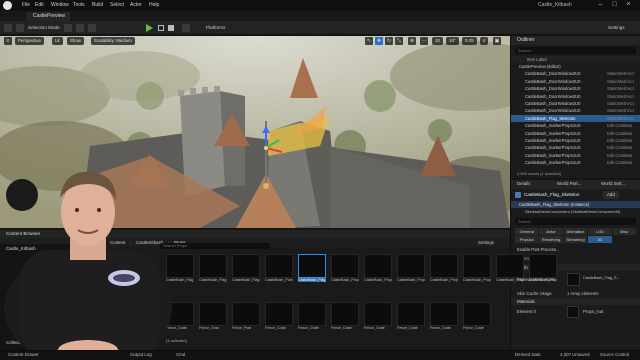  Describe the element at coordinates (213, 268) in the screenshot. I see `asset-tile: CastleBash_Flag_Mat` at that location.